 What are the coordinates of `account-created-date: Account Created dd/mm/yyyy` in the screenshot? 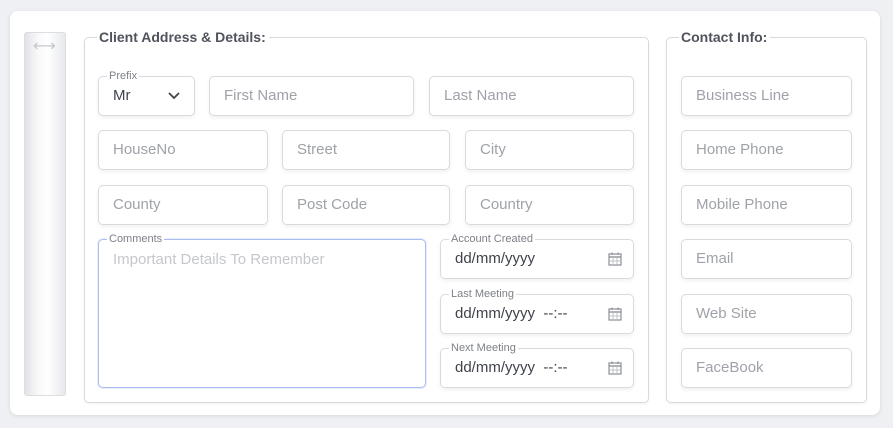 It's located at (537, 255).